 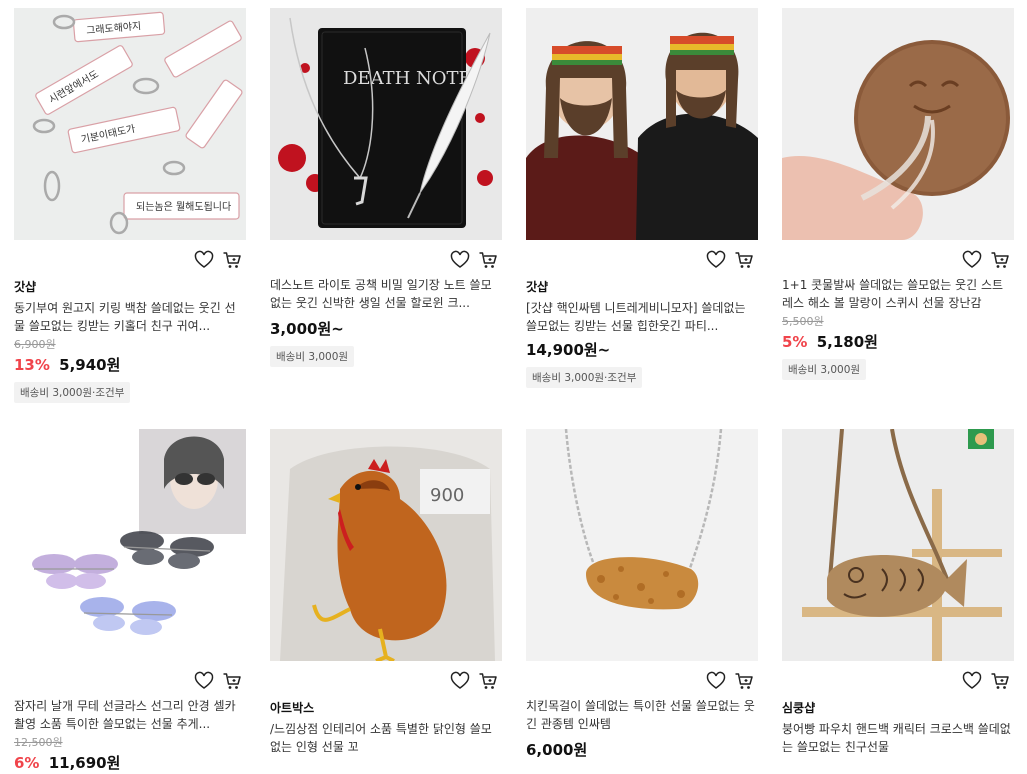 I want to click on product-card: 치킨목걸이 쓸데없는 특이한 선물 쓸모없는 웃긴 관종템 인싸템 6,000원, so click(x=642, y=595).